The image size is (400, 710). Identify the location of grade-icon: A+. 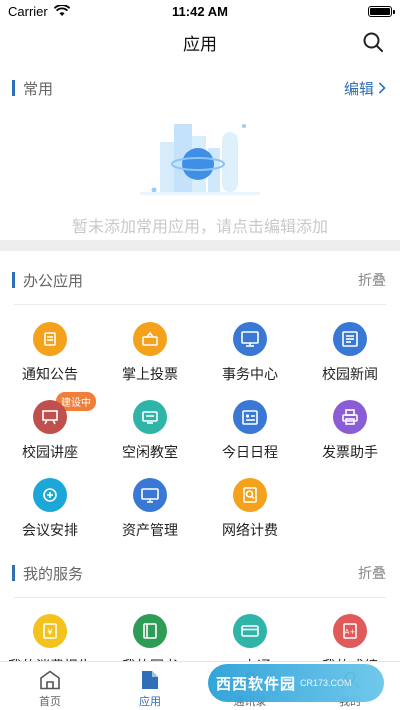
(350, 631).